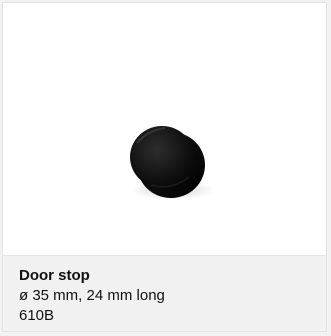  Describe the element at coordinates (54, 276) in the screenshot. I see `product-title: Door stop` at that location.